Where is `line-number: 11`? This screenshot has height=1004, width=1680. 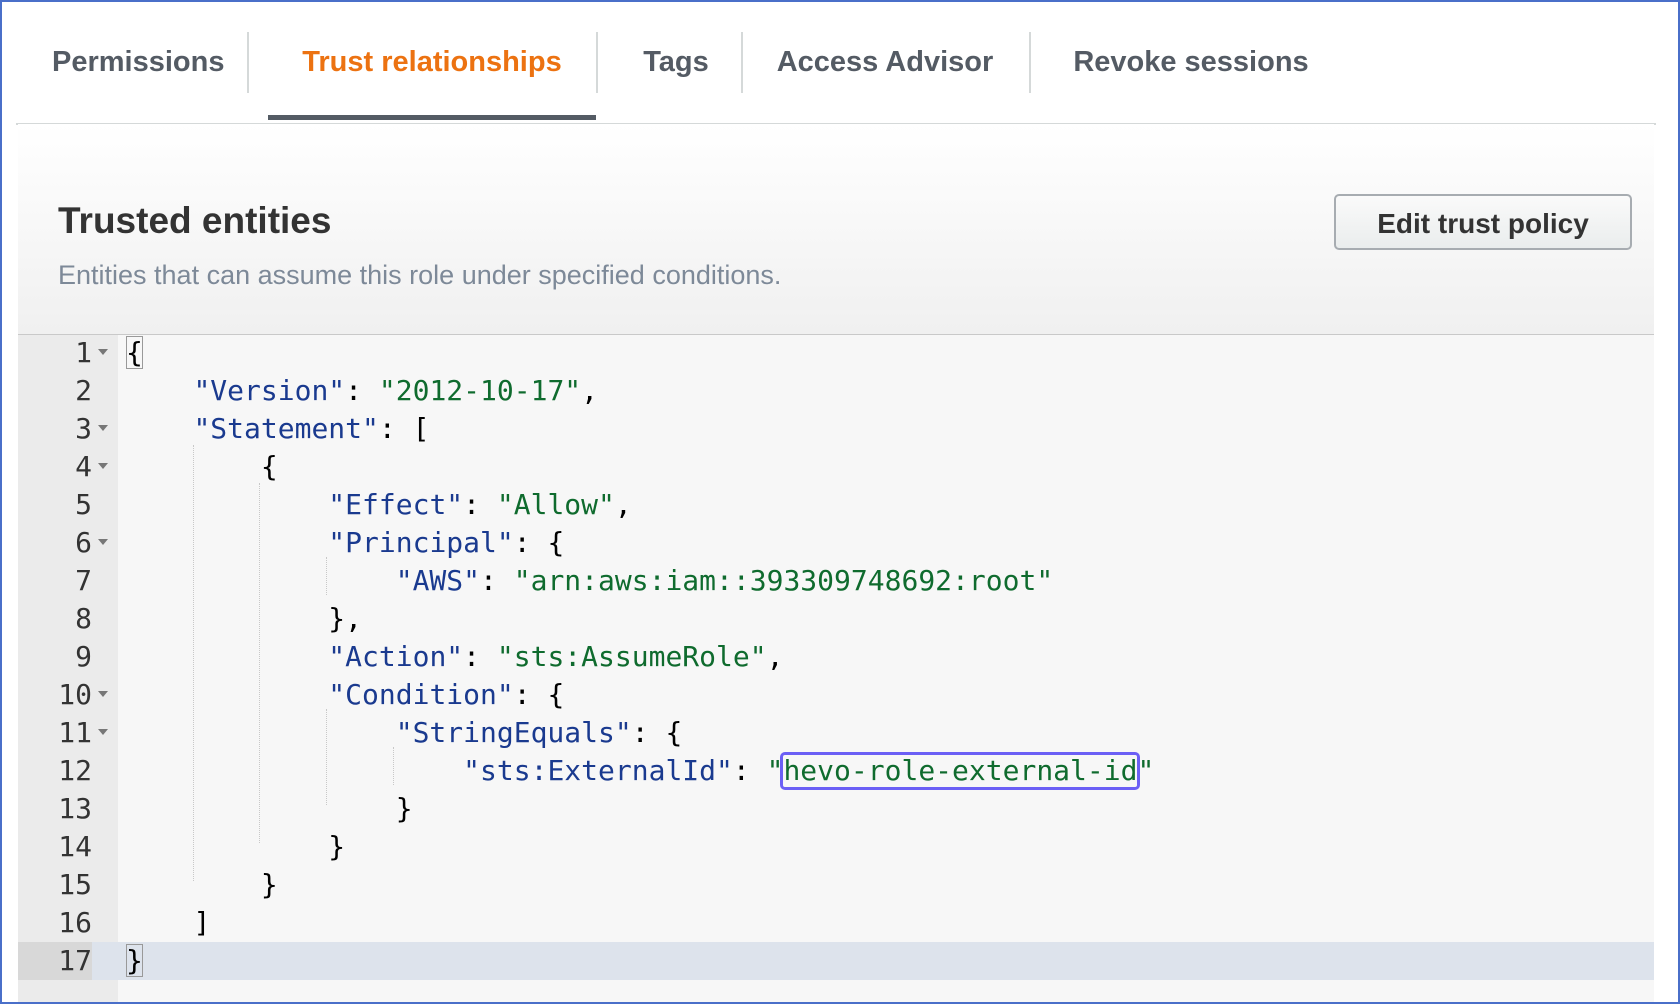
line-number: 11 is located at coordinates (75, 732).